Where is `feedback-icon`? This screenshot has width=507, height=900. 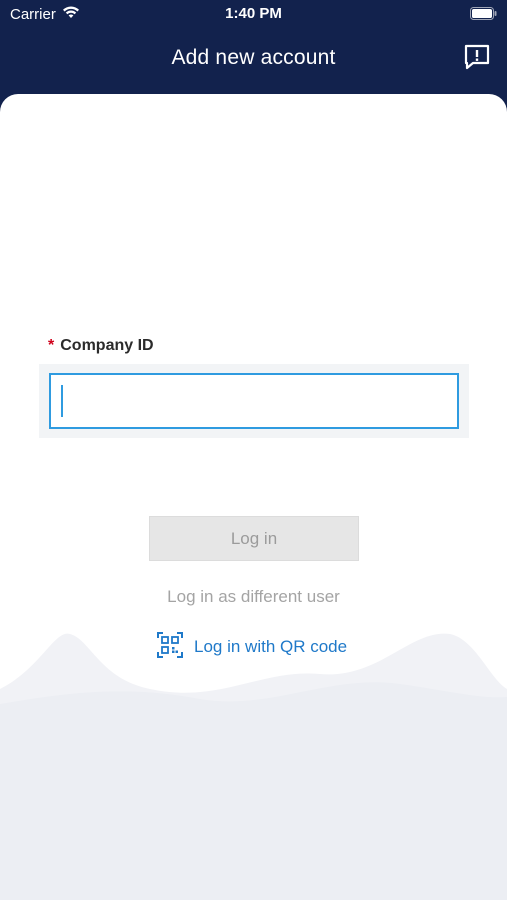 feedback-icon is located at coordinates (477, 59).